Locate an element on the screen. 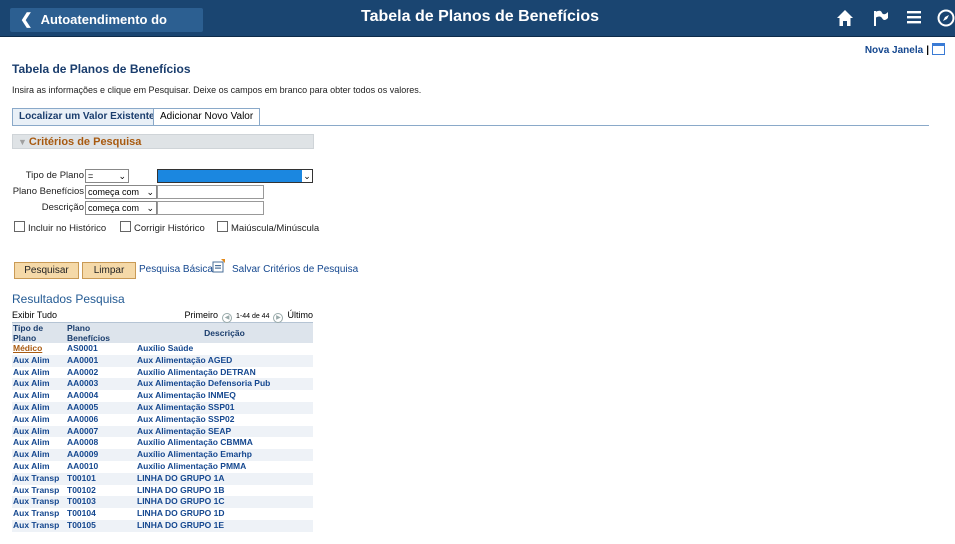  description-cell: Aux Alimentação SEAP is located at coordinates (224, 431).